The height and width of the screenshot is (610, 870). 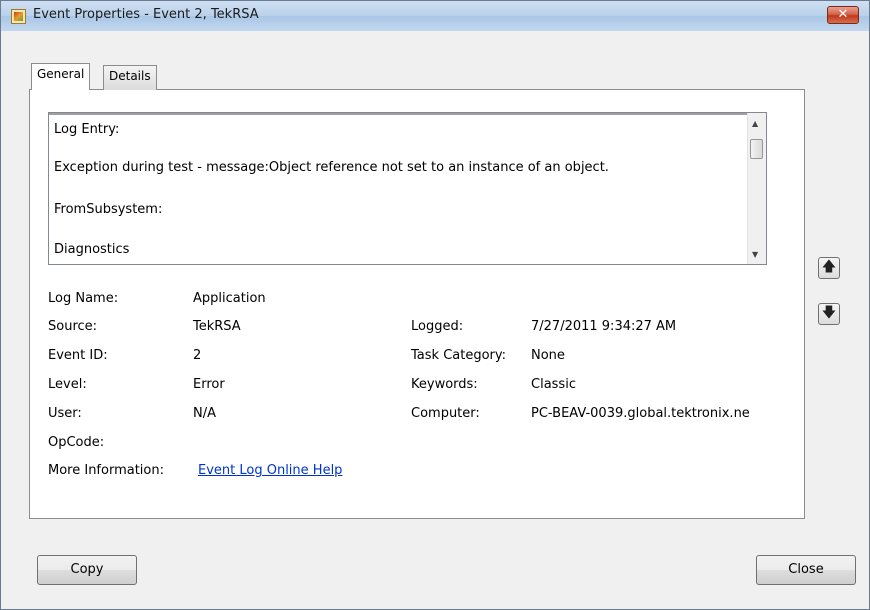 I want to click on title-bar: Event Properties - Event 2, TekRSA ✕, so click(x=435, y=16).